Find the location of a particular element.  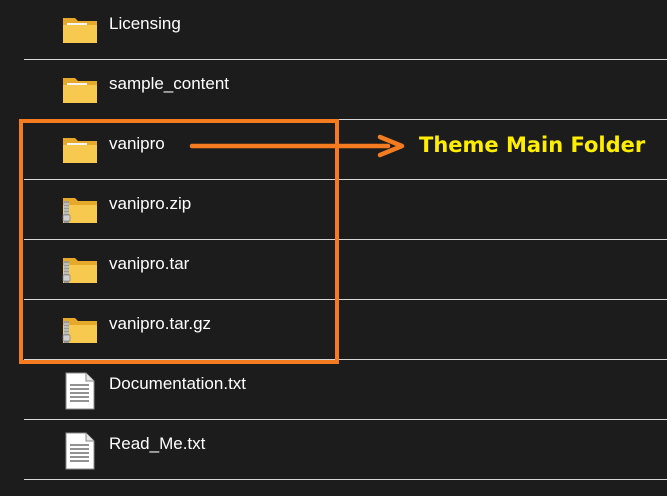

annotation-label: Theme Main Folder is located at coordinates (532, 145).